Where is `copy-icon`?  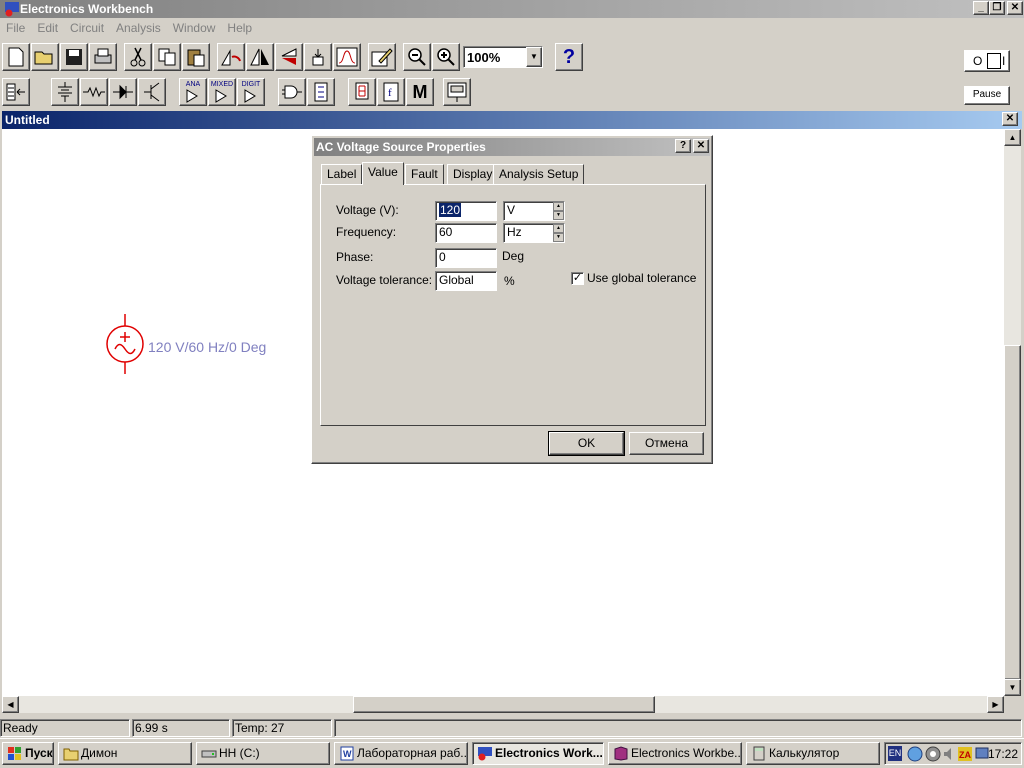
copy-icon is located at coordinates (167, 57).